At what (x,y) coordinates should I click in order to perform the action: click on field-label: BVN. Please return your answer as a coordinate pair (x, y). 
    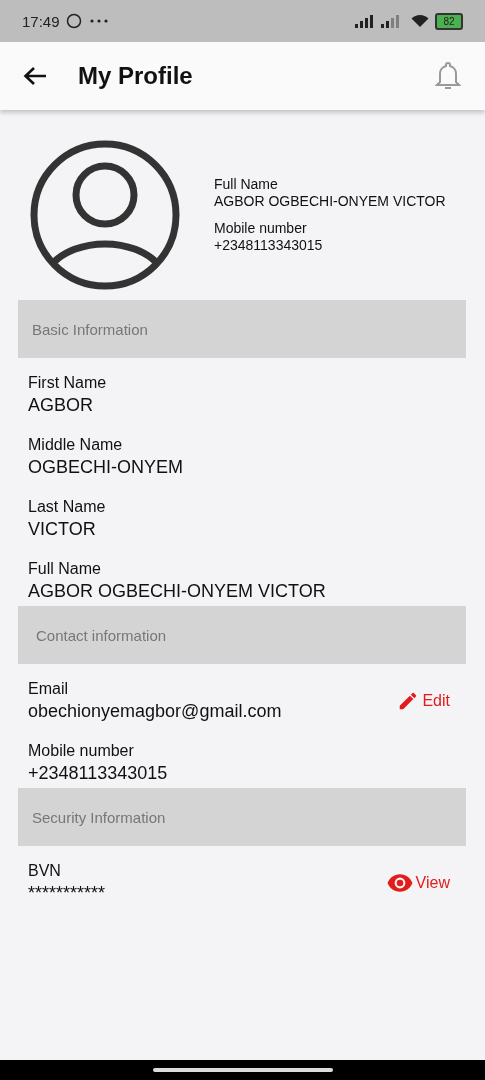
    Looking at the image, I should click on (45, 871).